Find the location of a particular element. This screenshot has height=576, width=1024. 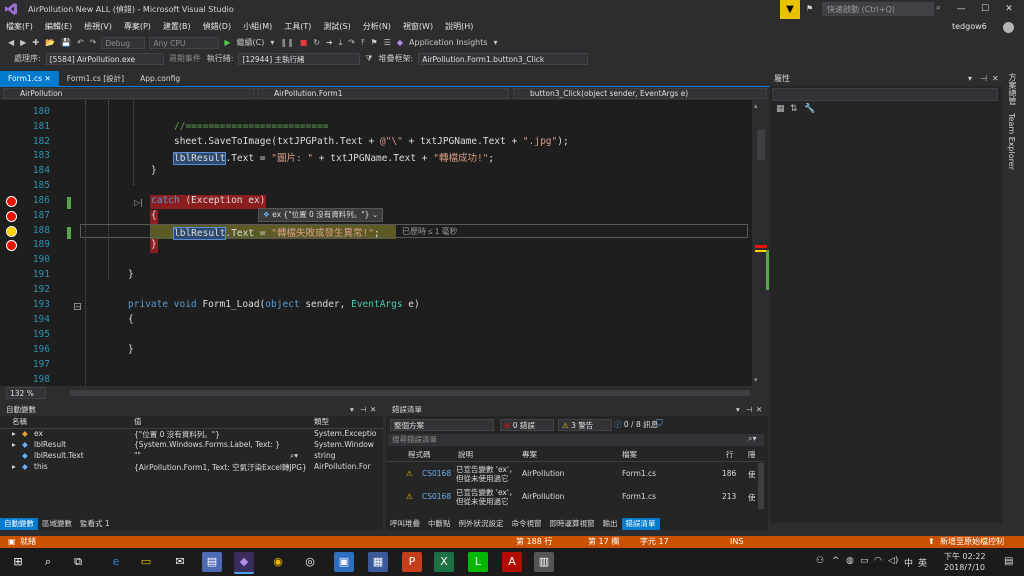

windows-start-icon: ⊞ is located at coordinates (18, 562).